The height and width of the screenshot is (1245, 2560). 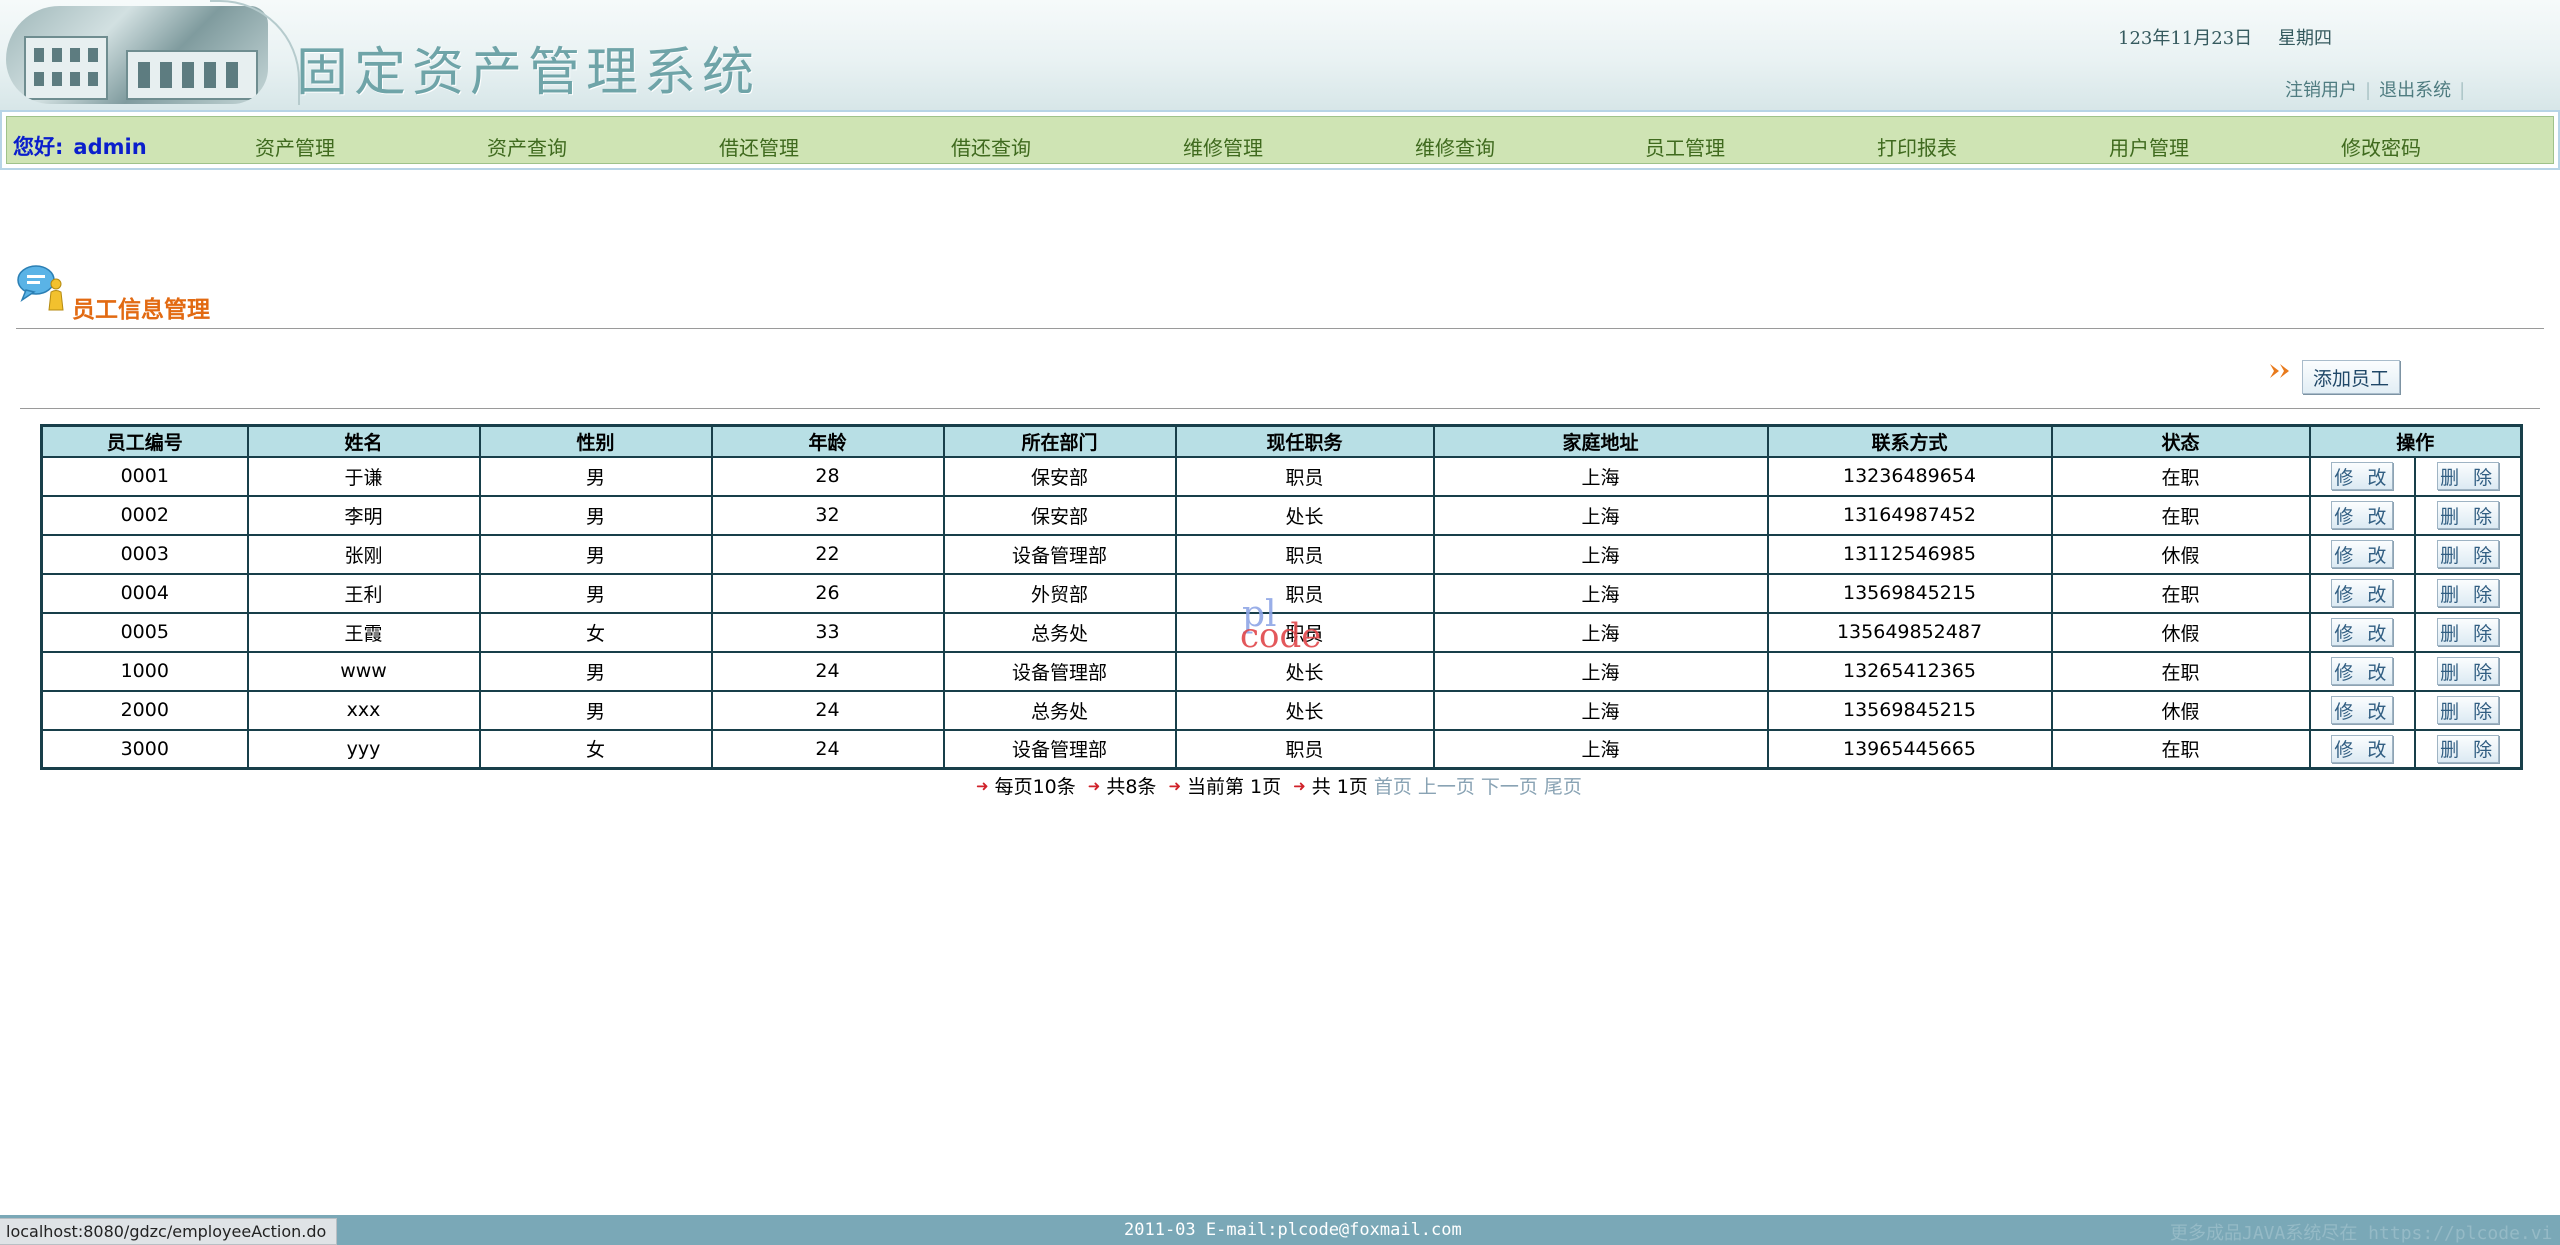 I want to click on pager-arrow-icon: ➜, so click(x=982, y=785).